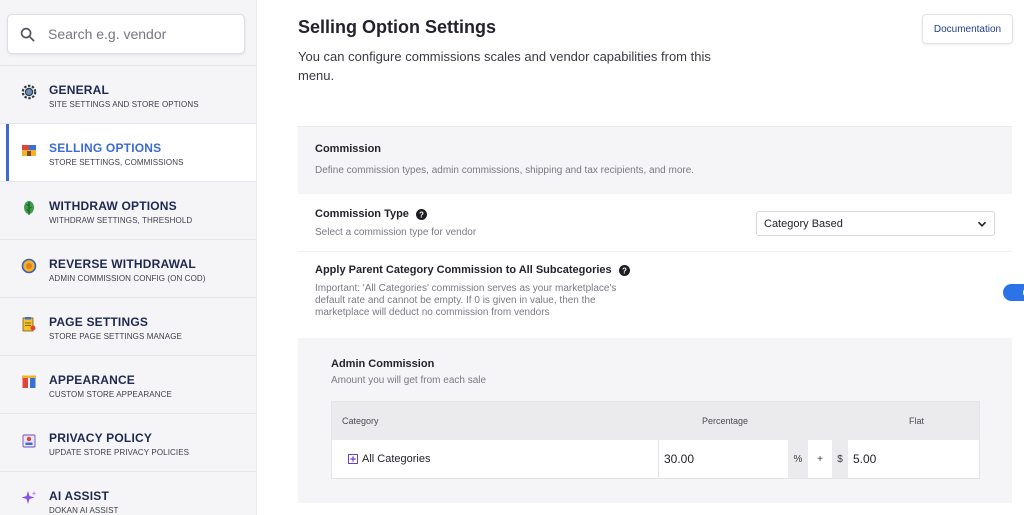  What do you see at coordinates (124, 104) in the screenshot?
I see `sidebar-item-subtitle: SITE SETTINGS AND STORE OPTIONS` at bounding box center [124, 104].